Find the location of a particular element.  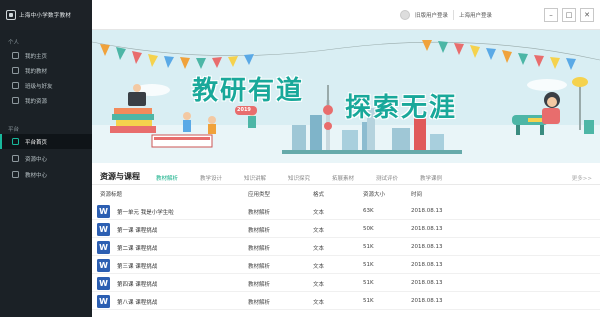

tab-knowledge-inquiry: 知识探究 is located at coordinates (299, 178).